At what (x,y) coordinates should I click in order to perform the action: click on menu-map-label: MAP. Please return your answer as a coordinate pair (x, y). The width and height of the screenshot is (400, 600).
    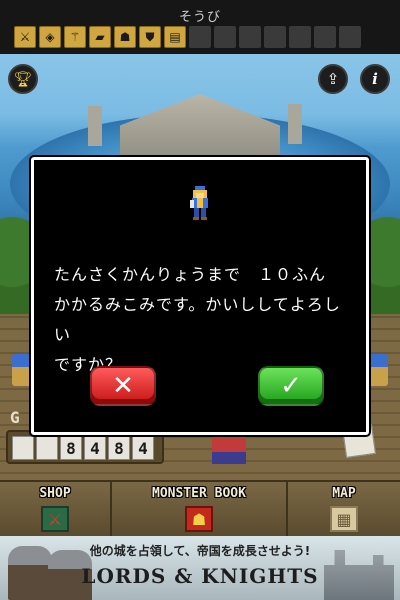
    Looking at the image, I should click on (344, 493).